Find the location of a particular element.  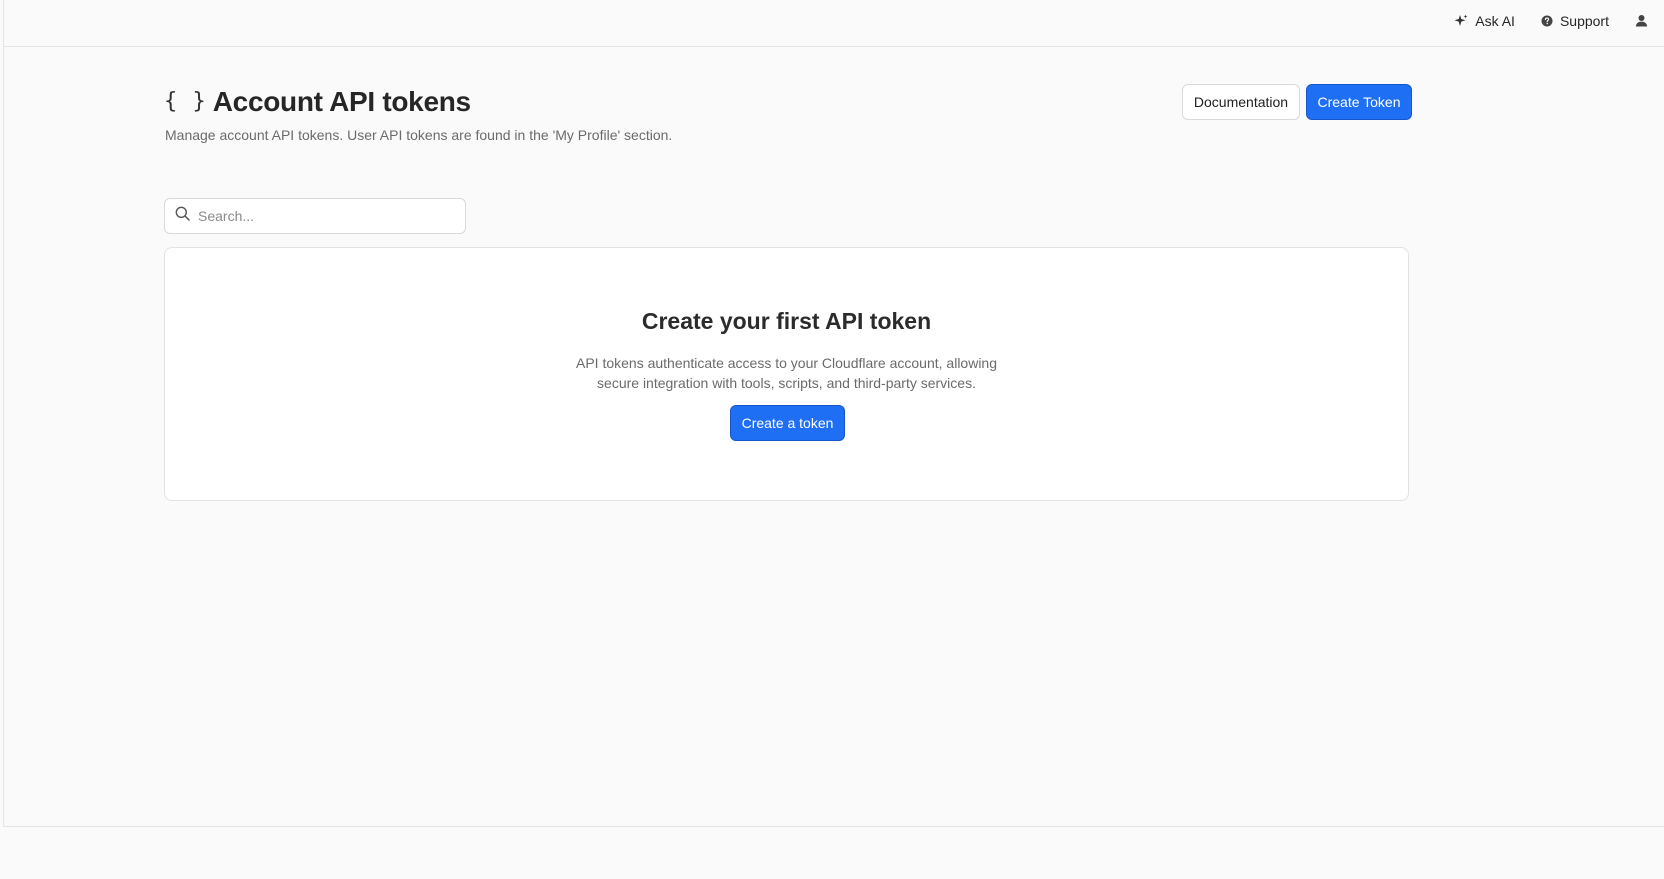

sparkle-icon is located at coordinates (1461, 21).